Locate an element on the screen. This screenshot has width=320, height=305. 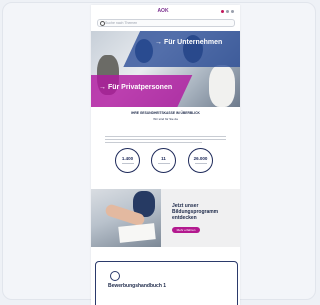
promo-button: Mehr erfahren is located at coordinates (186, 230).